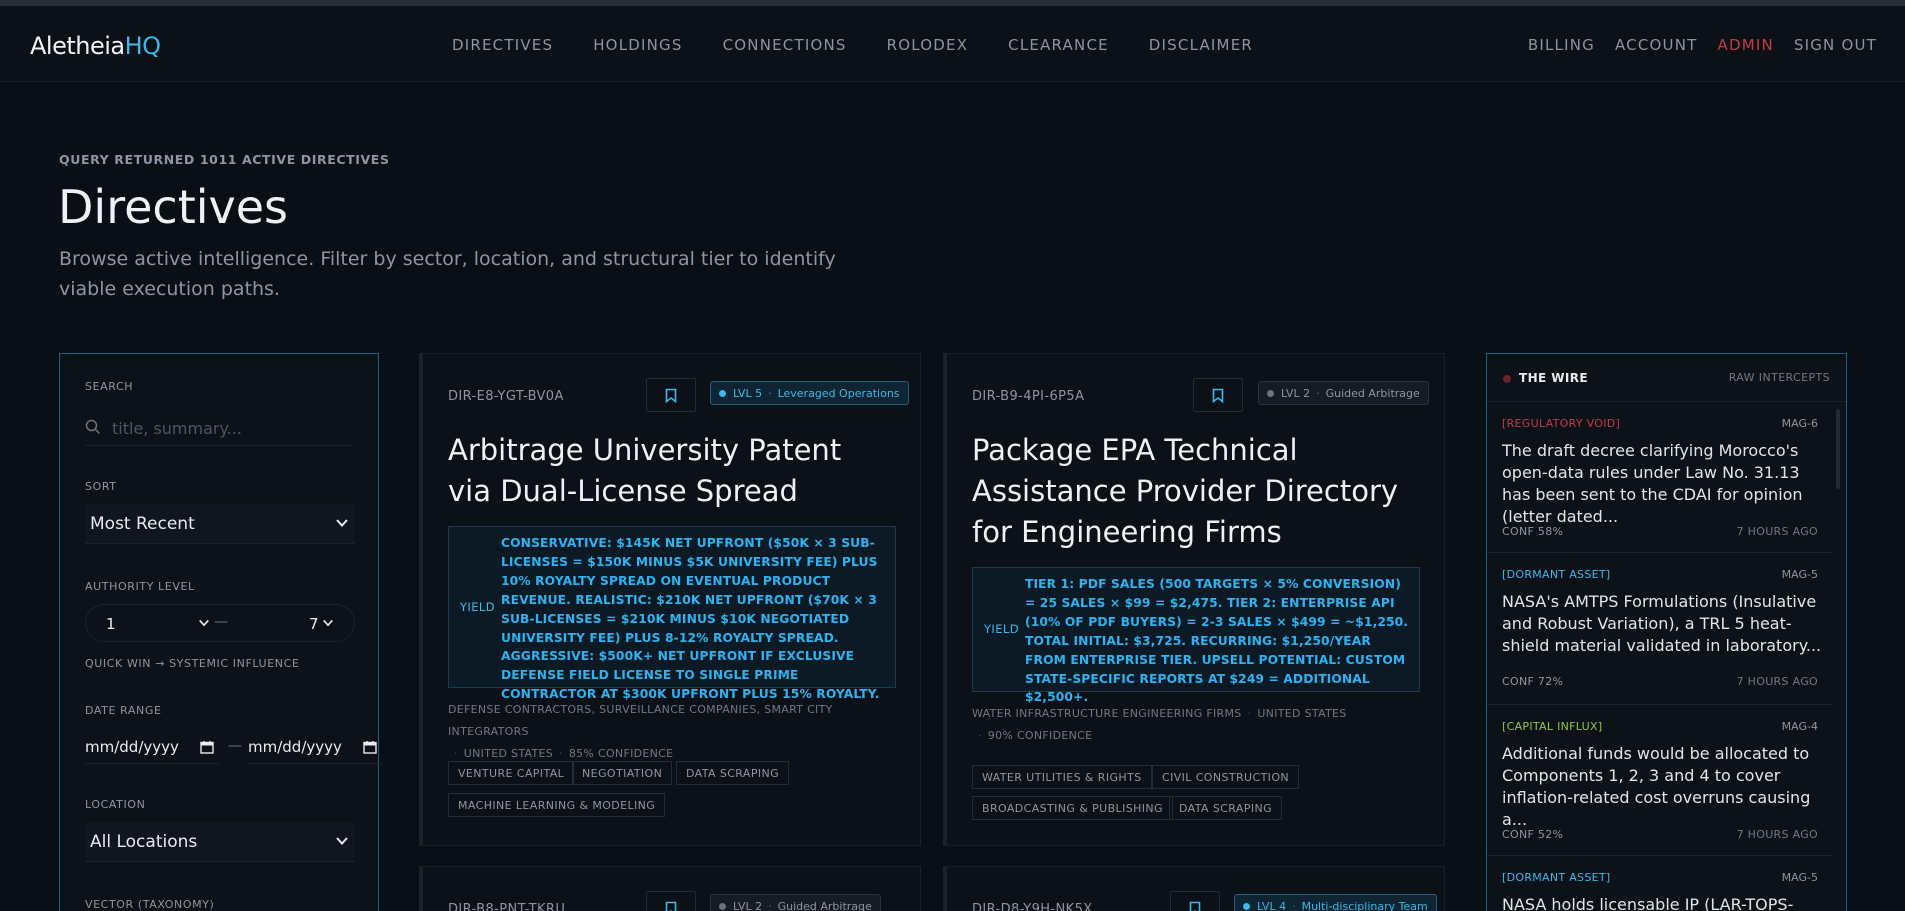 Image resolution: width=1905 pixels, height=911 pixels. What do you see at coordinates (622, 773) in the screenshot?
I see `tag: NEGOTIATION` at bounding box center [622, 773].